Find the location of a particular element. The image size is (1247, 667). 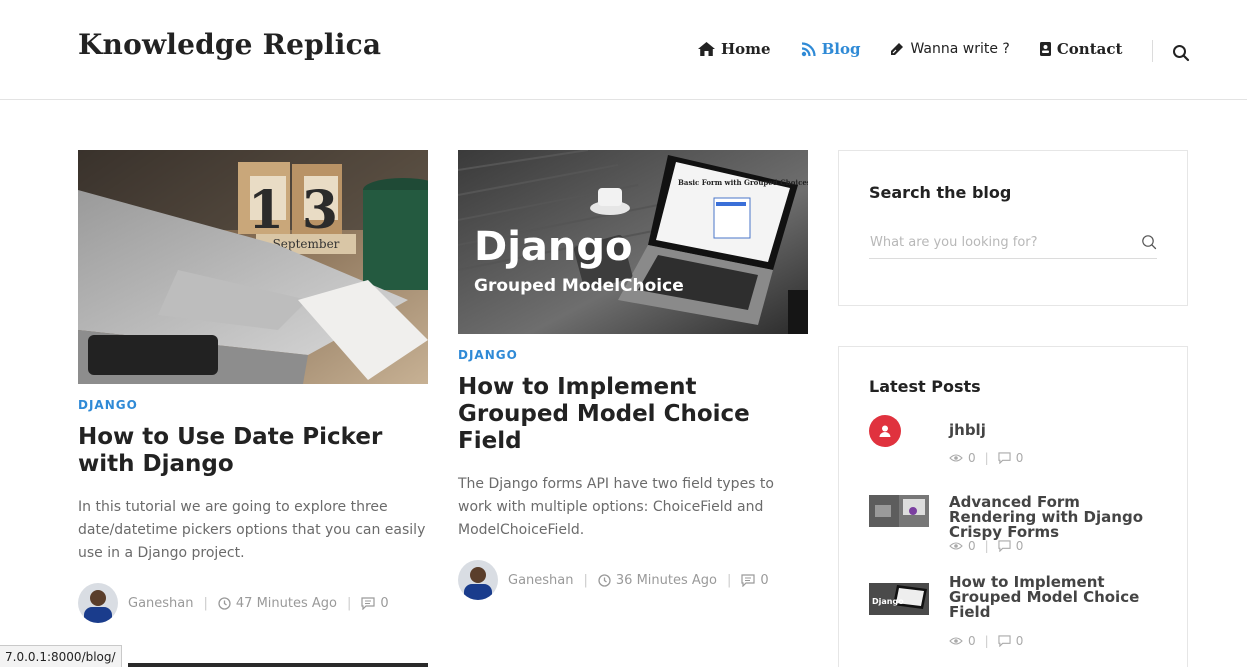

post-time: 36 Minutes Ago is located at coordinates (657, 580).